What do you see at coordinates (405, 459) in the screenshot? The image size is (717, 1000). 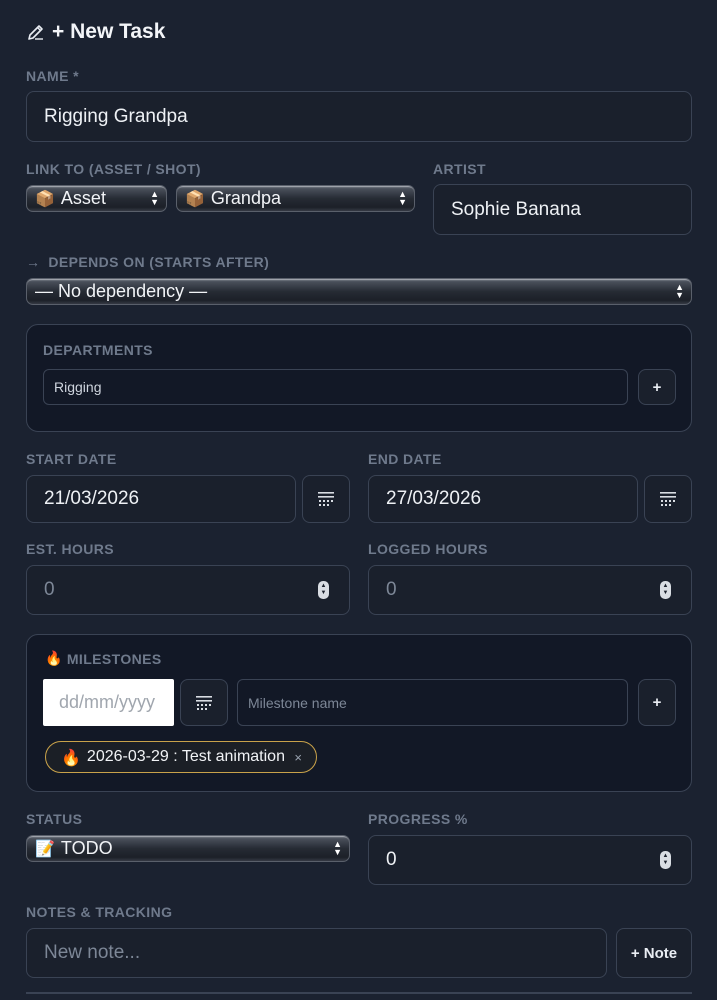 I see `end-date-label: END DATE` at bounding box center [405, 459].